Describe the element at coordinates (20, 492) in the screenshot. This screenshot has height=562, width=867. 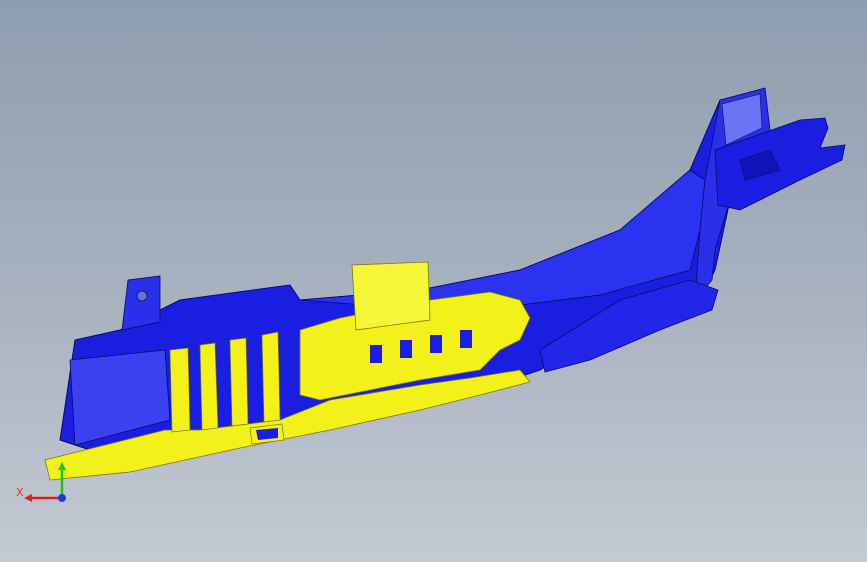
I see `x-axis-label: X` at that location.